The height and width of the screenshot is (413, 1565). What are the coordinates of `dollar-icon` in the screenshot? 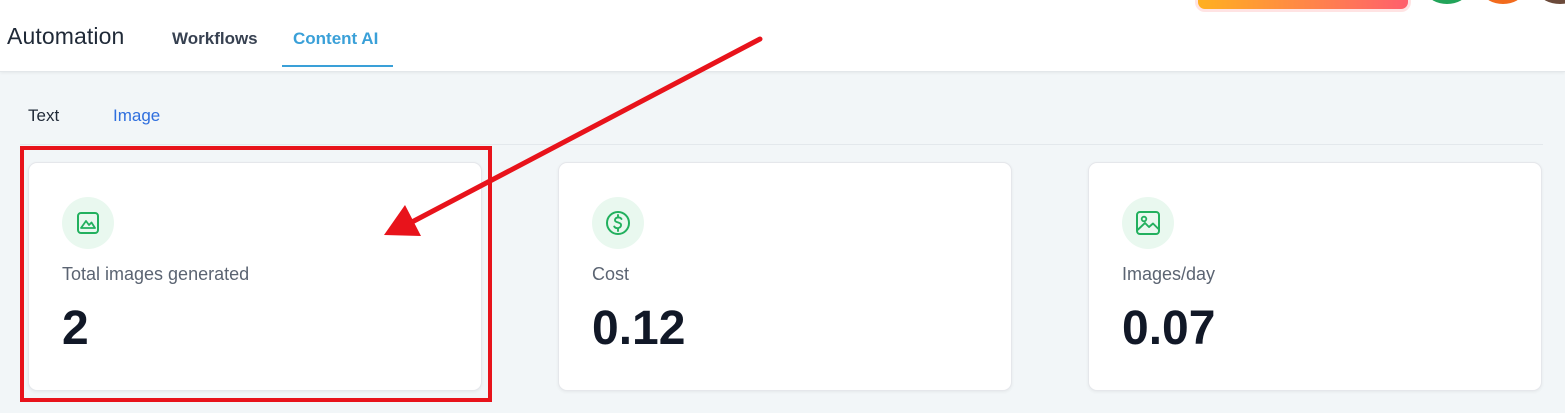 It's located at (618, 223).